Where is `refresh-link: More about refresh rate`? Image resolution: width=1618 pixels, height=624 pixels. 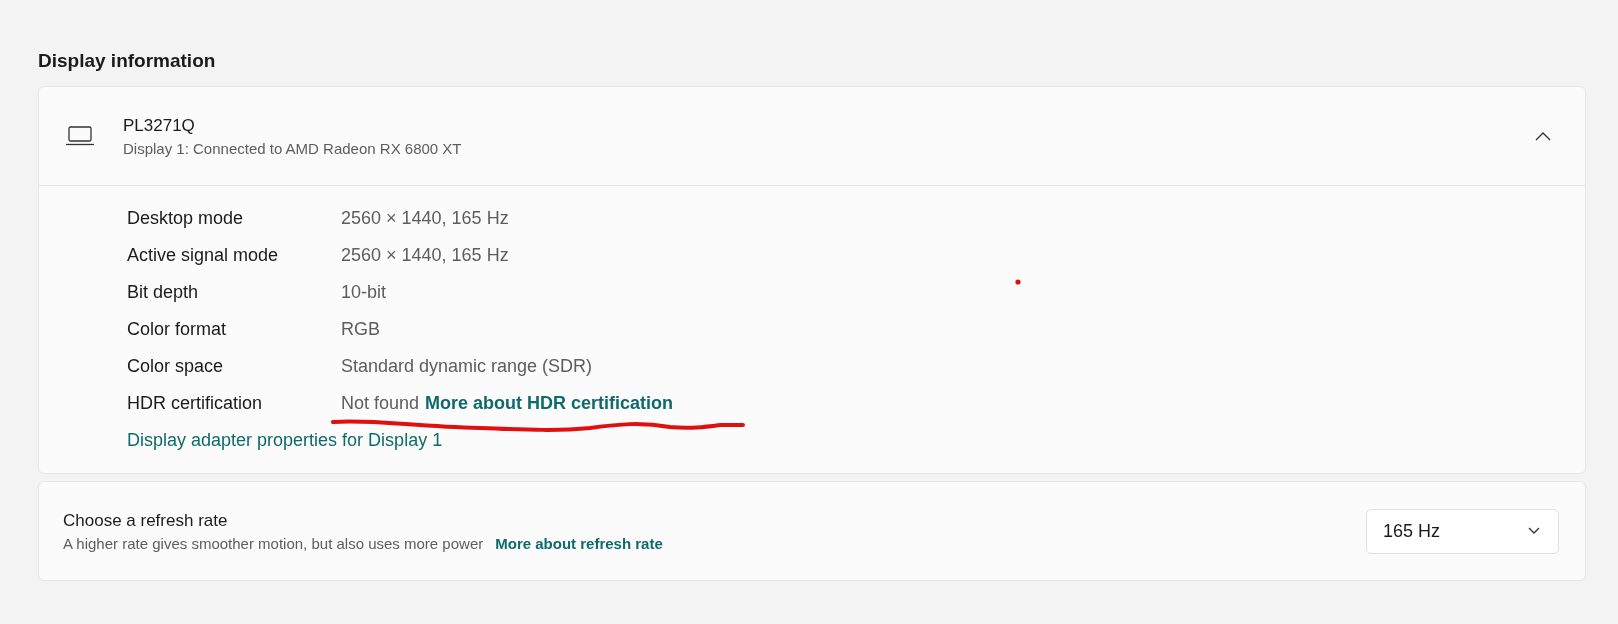
refresh-link: More about refresh rate is located at coordinates (579, 543).